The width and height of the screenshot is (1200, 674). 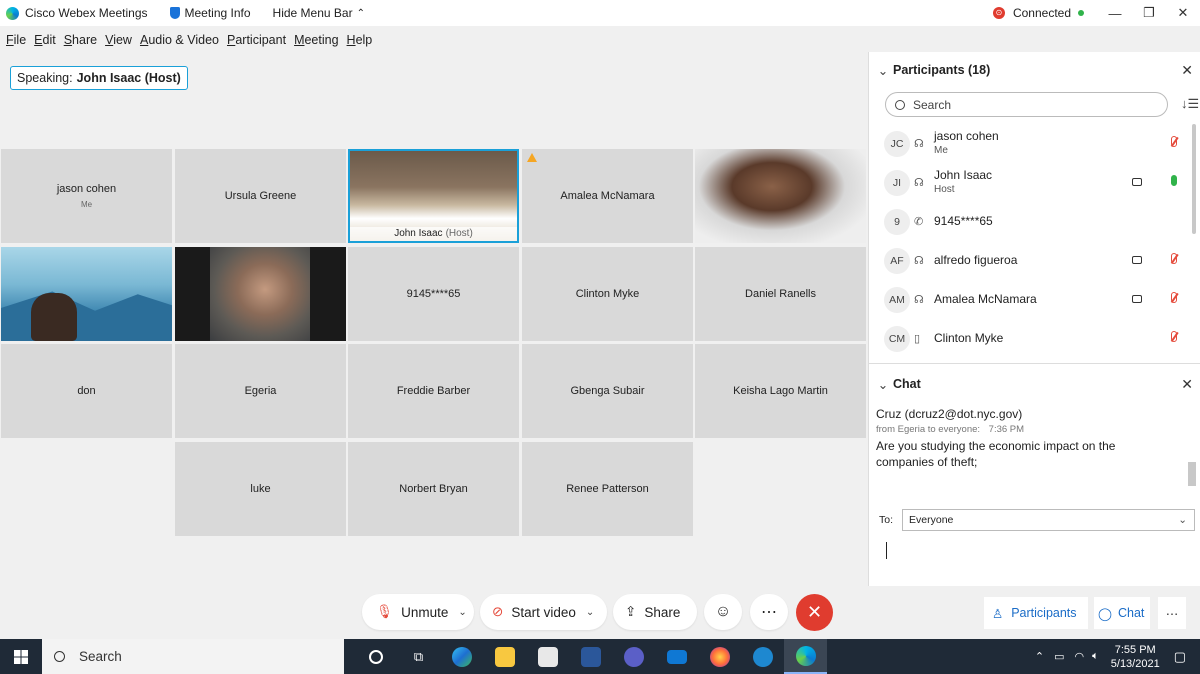 What do you see at coordinates (86, 391) in the screenshot?
I see `video-tile: don` at bounding box center [86, 391].